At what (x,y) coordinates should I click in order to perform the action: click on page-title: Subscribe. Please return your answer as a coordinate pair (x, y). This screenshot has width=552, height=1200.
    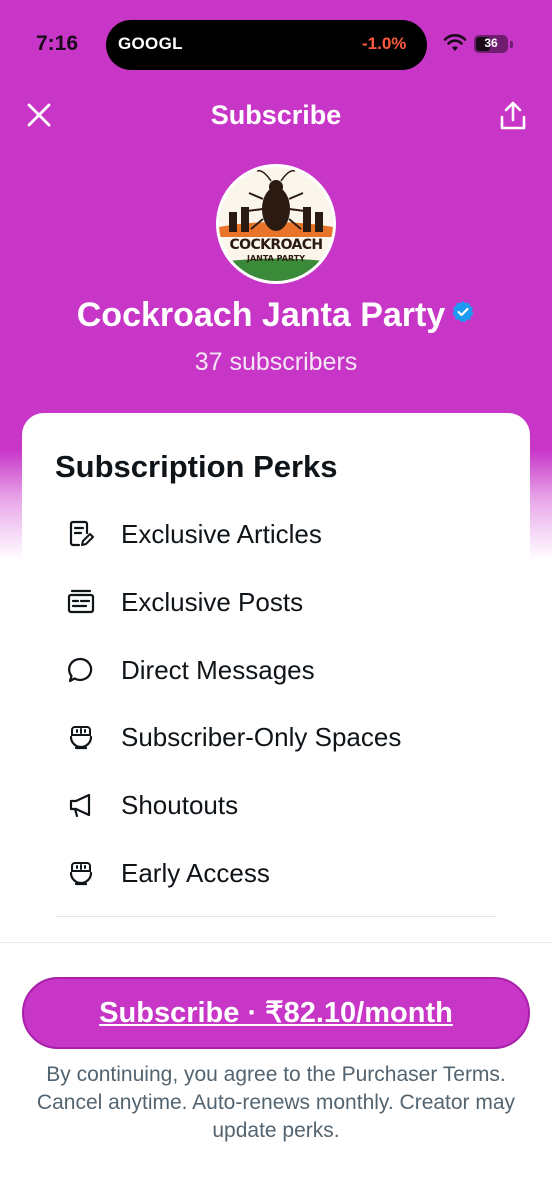
    Looking at the image, I should click on (276, 115).